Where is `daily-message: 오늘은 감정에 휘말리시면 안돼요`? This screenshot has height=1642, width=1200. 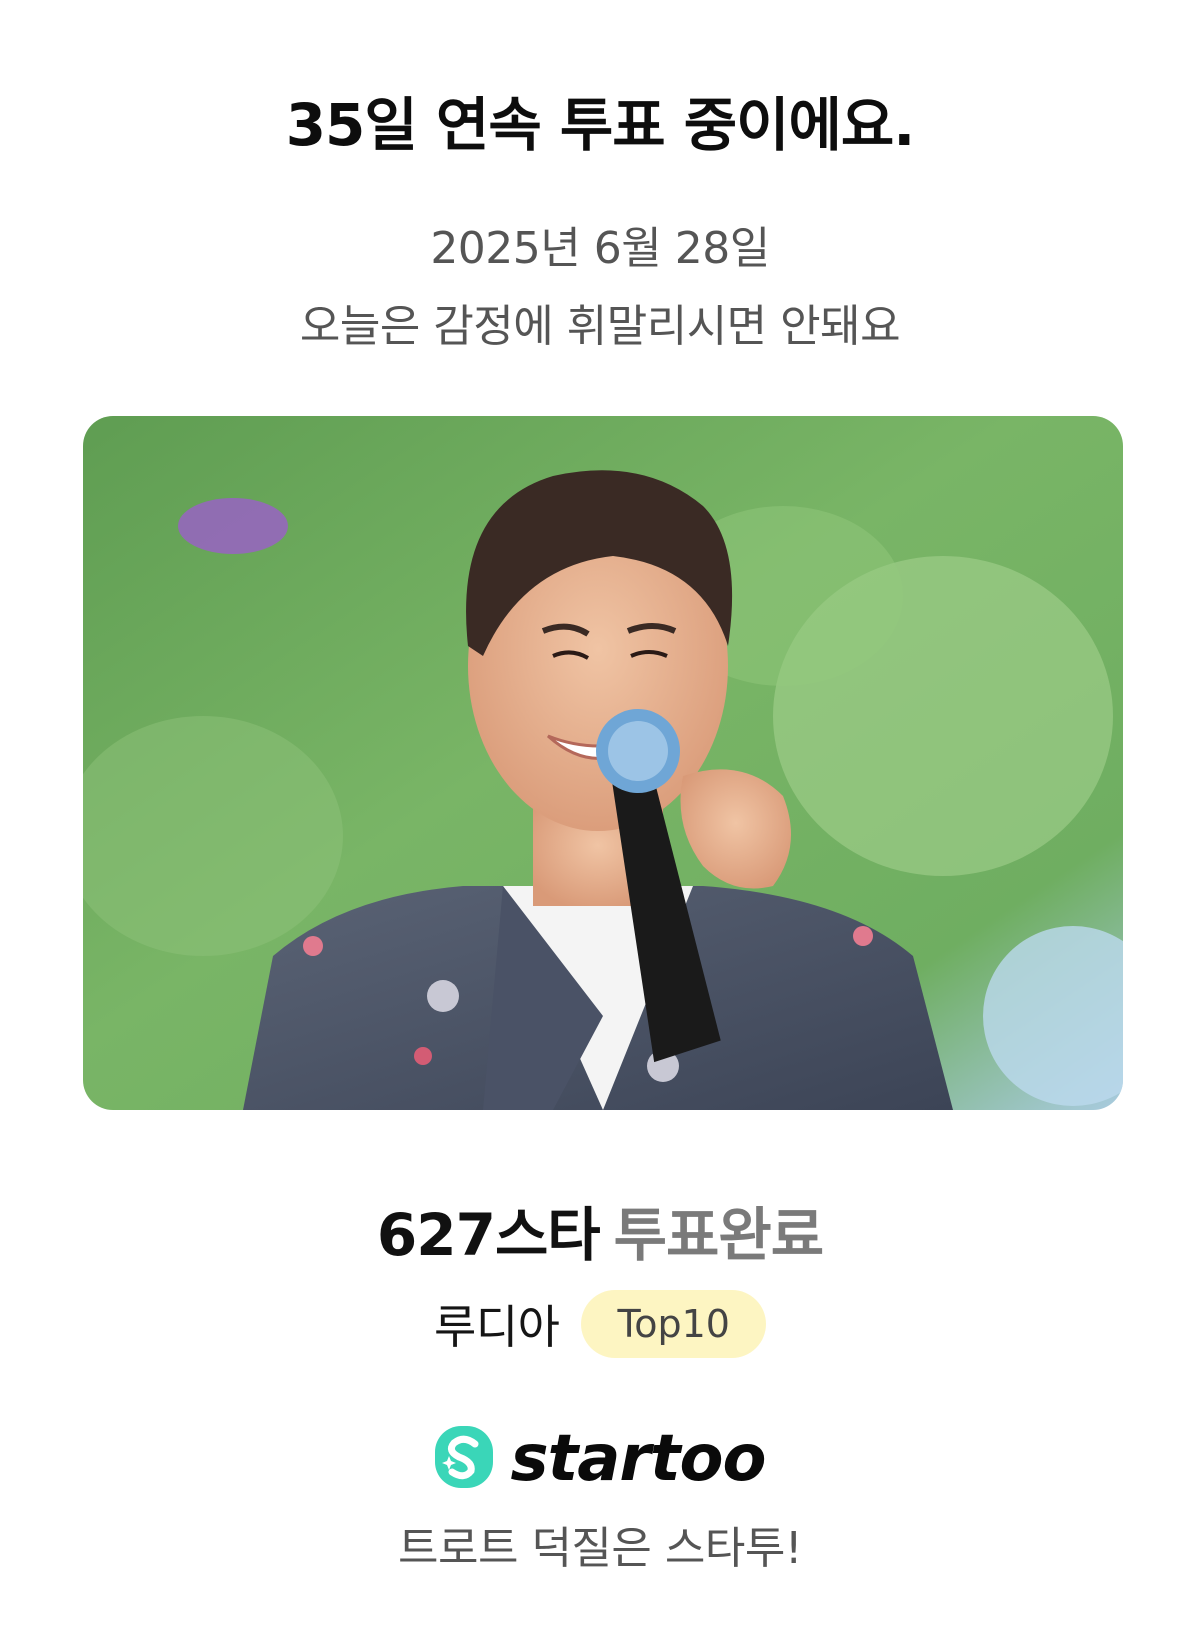 daily-message: 오늘은 감정에 휘말리시면 안돼요 is located at coordinates (600, 326).